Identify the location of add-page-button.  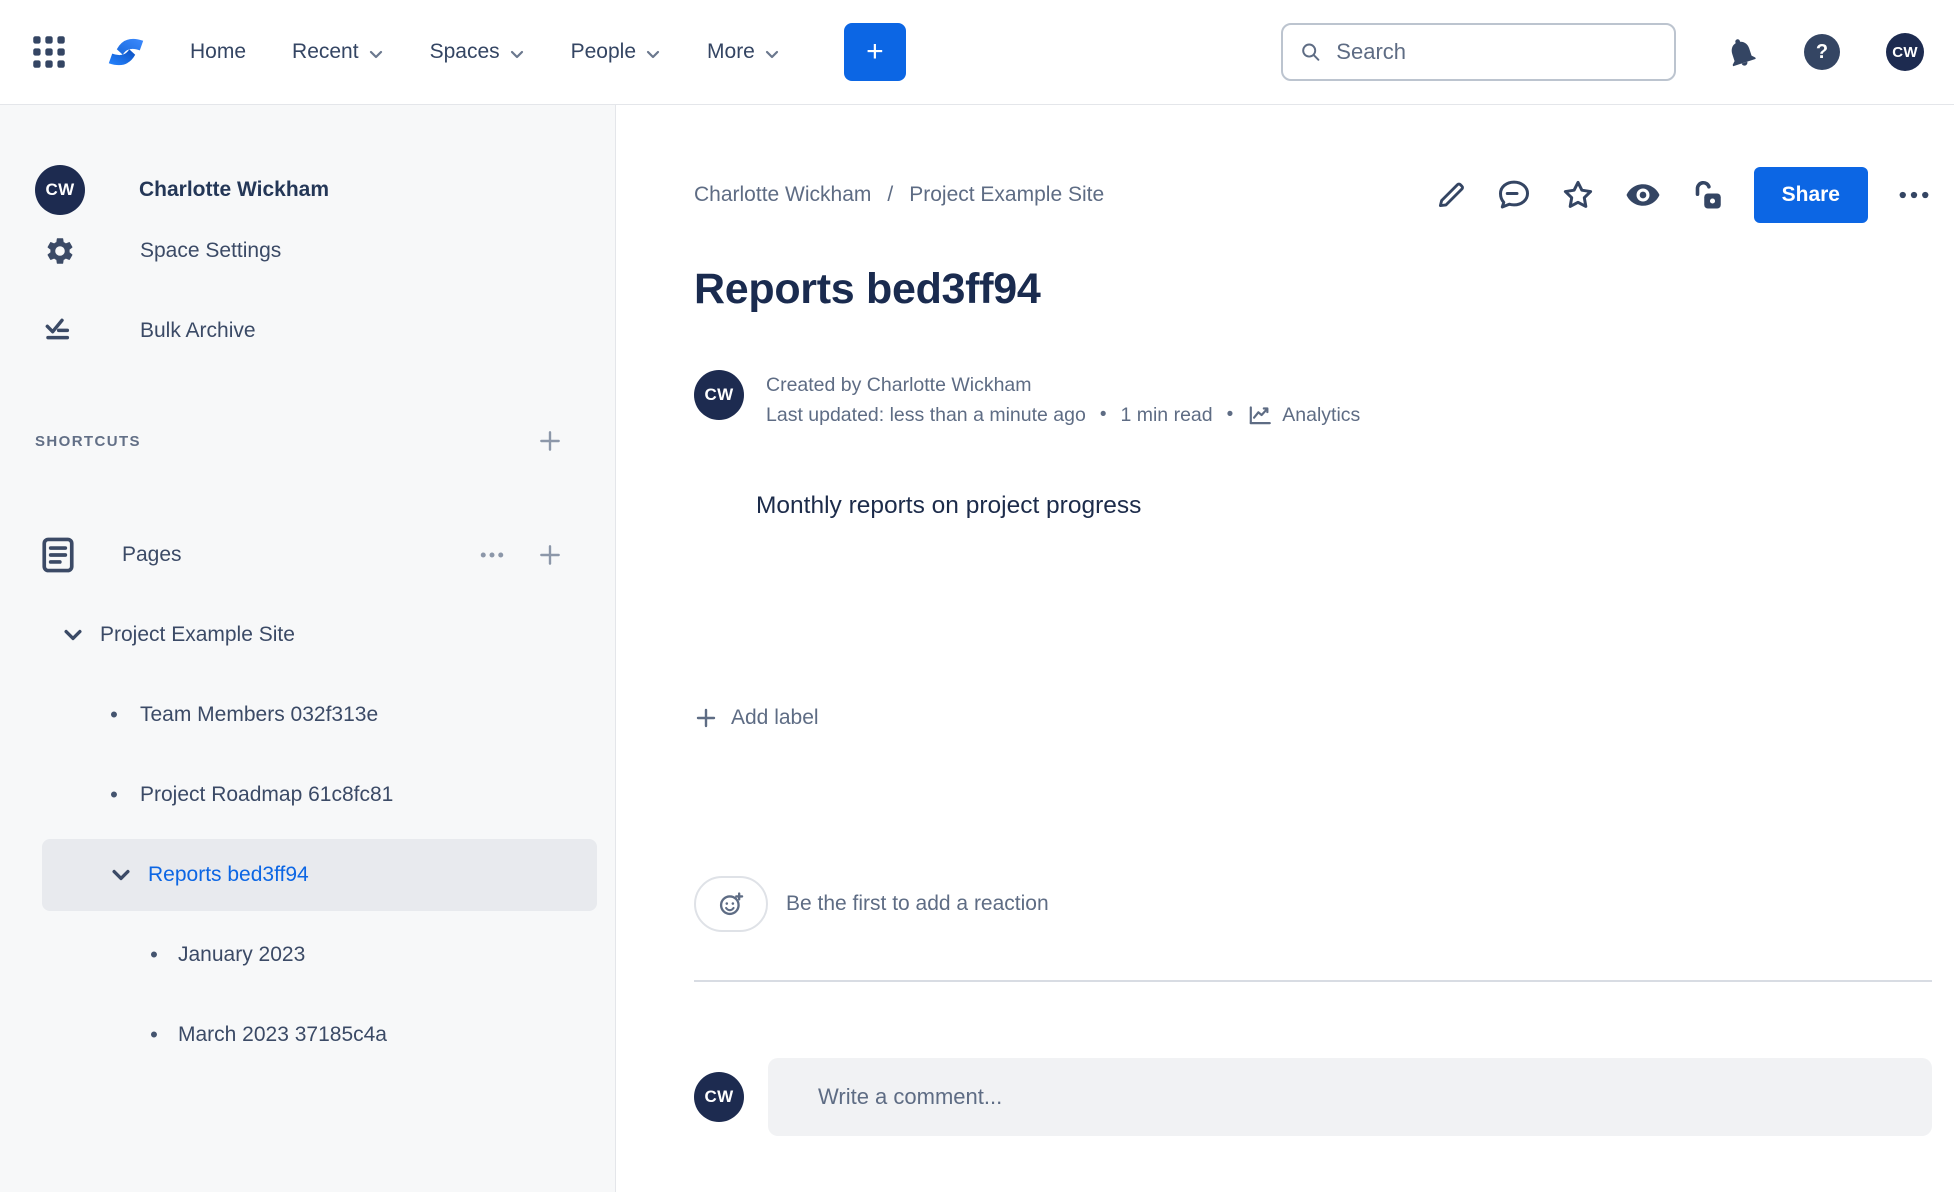
(550, 555).